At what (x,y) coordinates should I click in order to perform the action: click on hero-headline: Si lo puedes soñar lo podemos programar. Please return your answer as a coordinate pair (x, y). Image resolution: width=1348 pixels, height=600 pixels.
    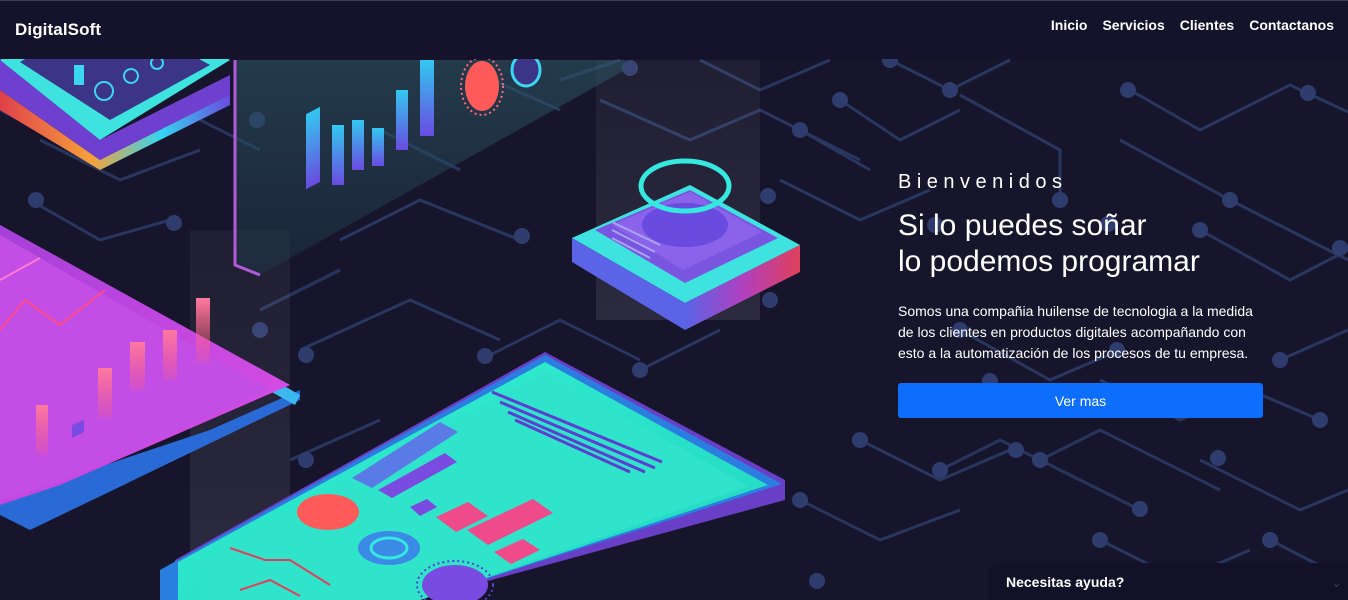
    Looking at the image, I should click on (1088, 244).